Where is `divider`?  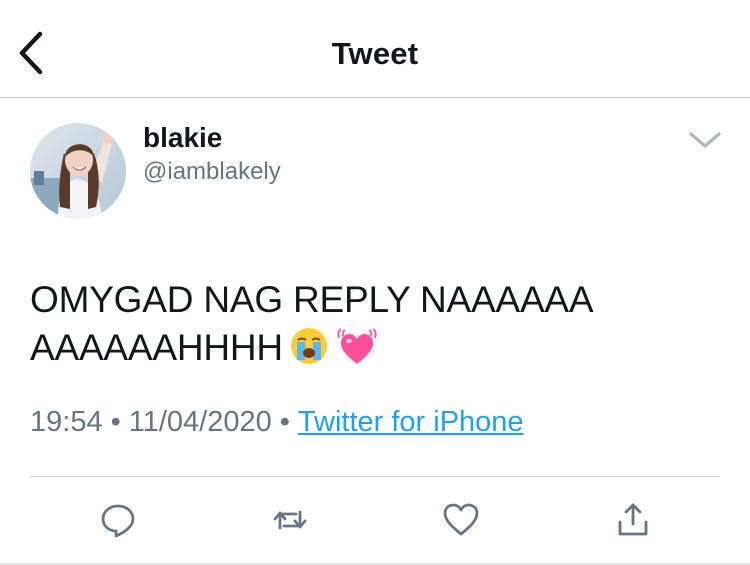
divider is located at coordinates (375, 476).